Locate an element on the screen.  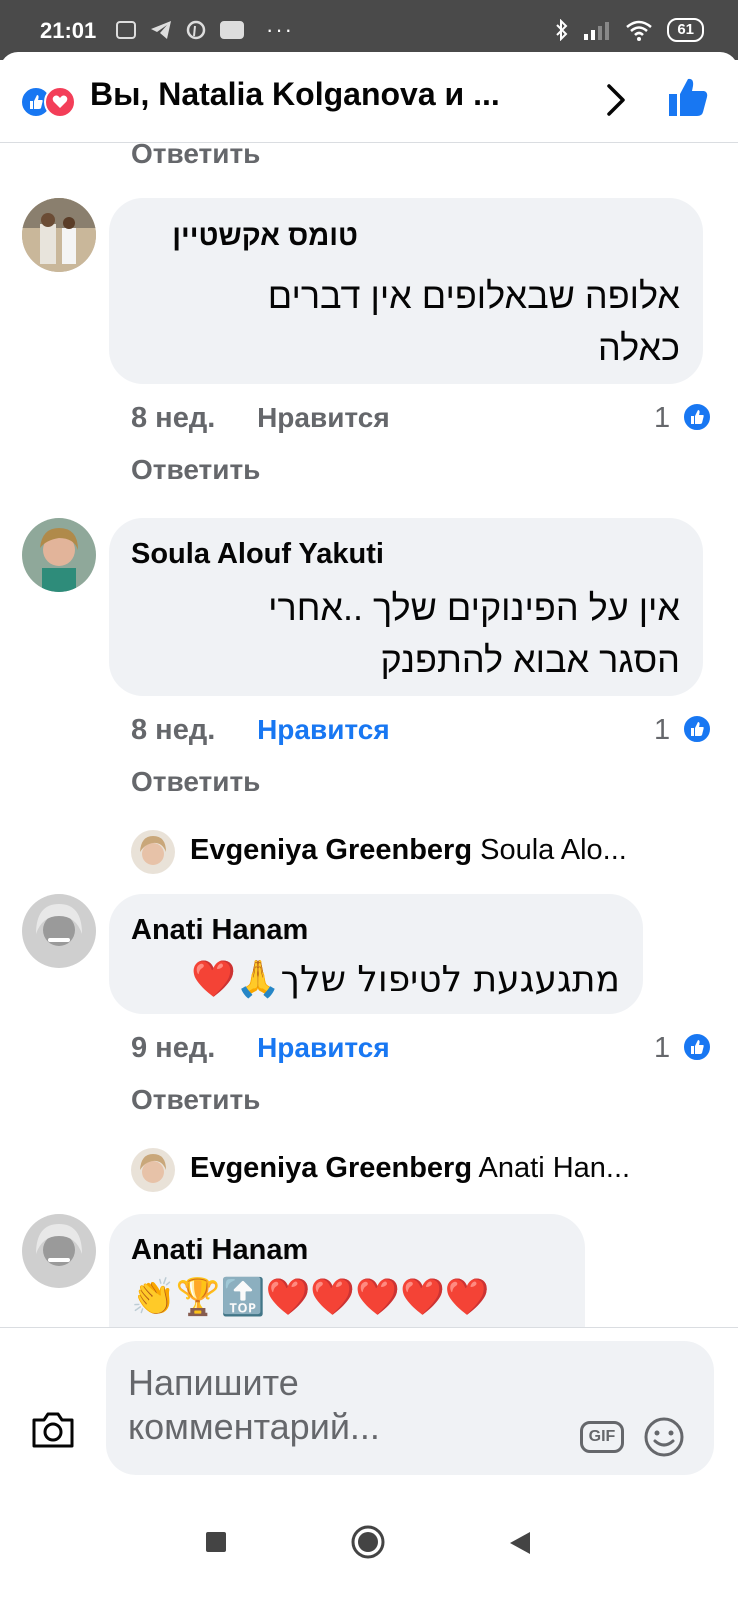
comment-author: טומס אקשטיין is located at coordinates (265, 236).